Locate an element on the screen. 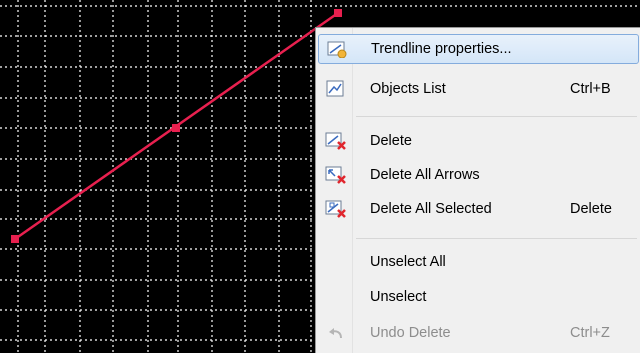  trendline-properties-icon is located at coordinates (337, 49).